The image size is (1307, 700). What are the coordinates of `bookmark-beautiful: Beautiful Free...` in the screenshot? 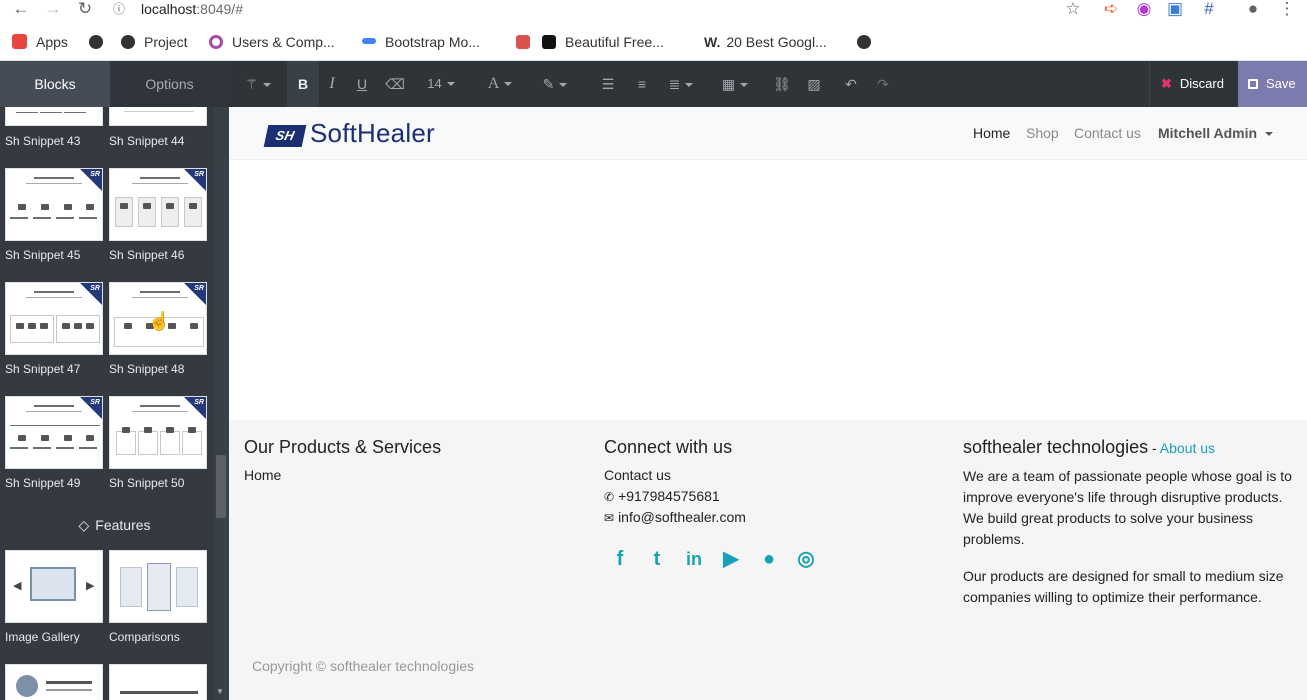 It's located at (590, 42).